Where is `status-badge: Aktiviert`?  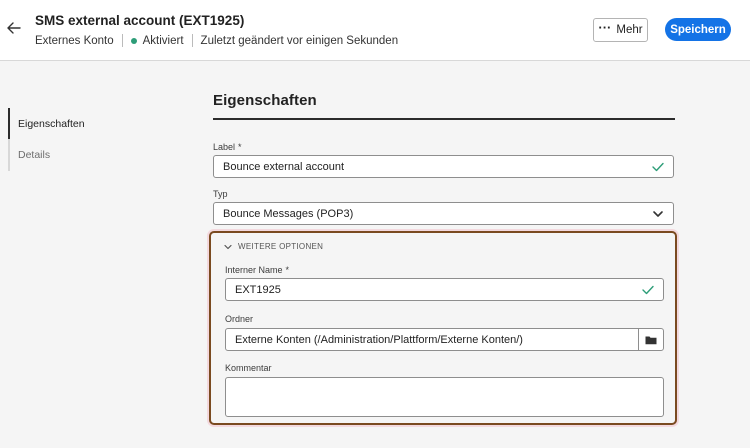 status-badge: Aktiviert is located at coordinates (163, 40).